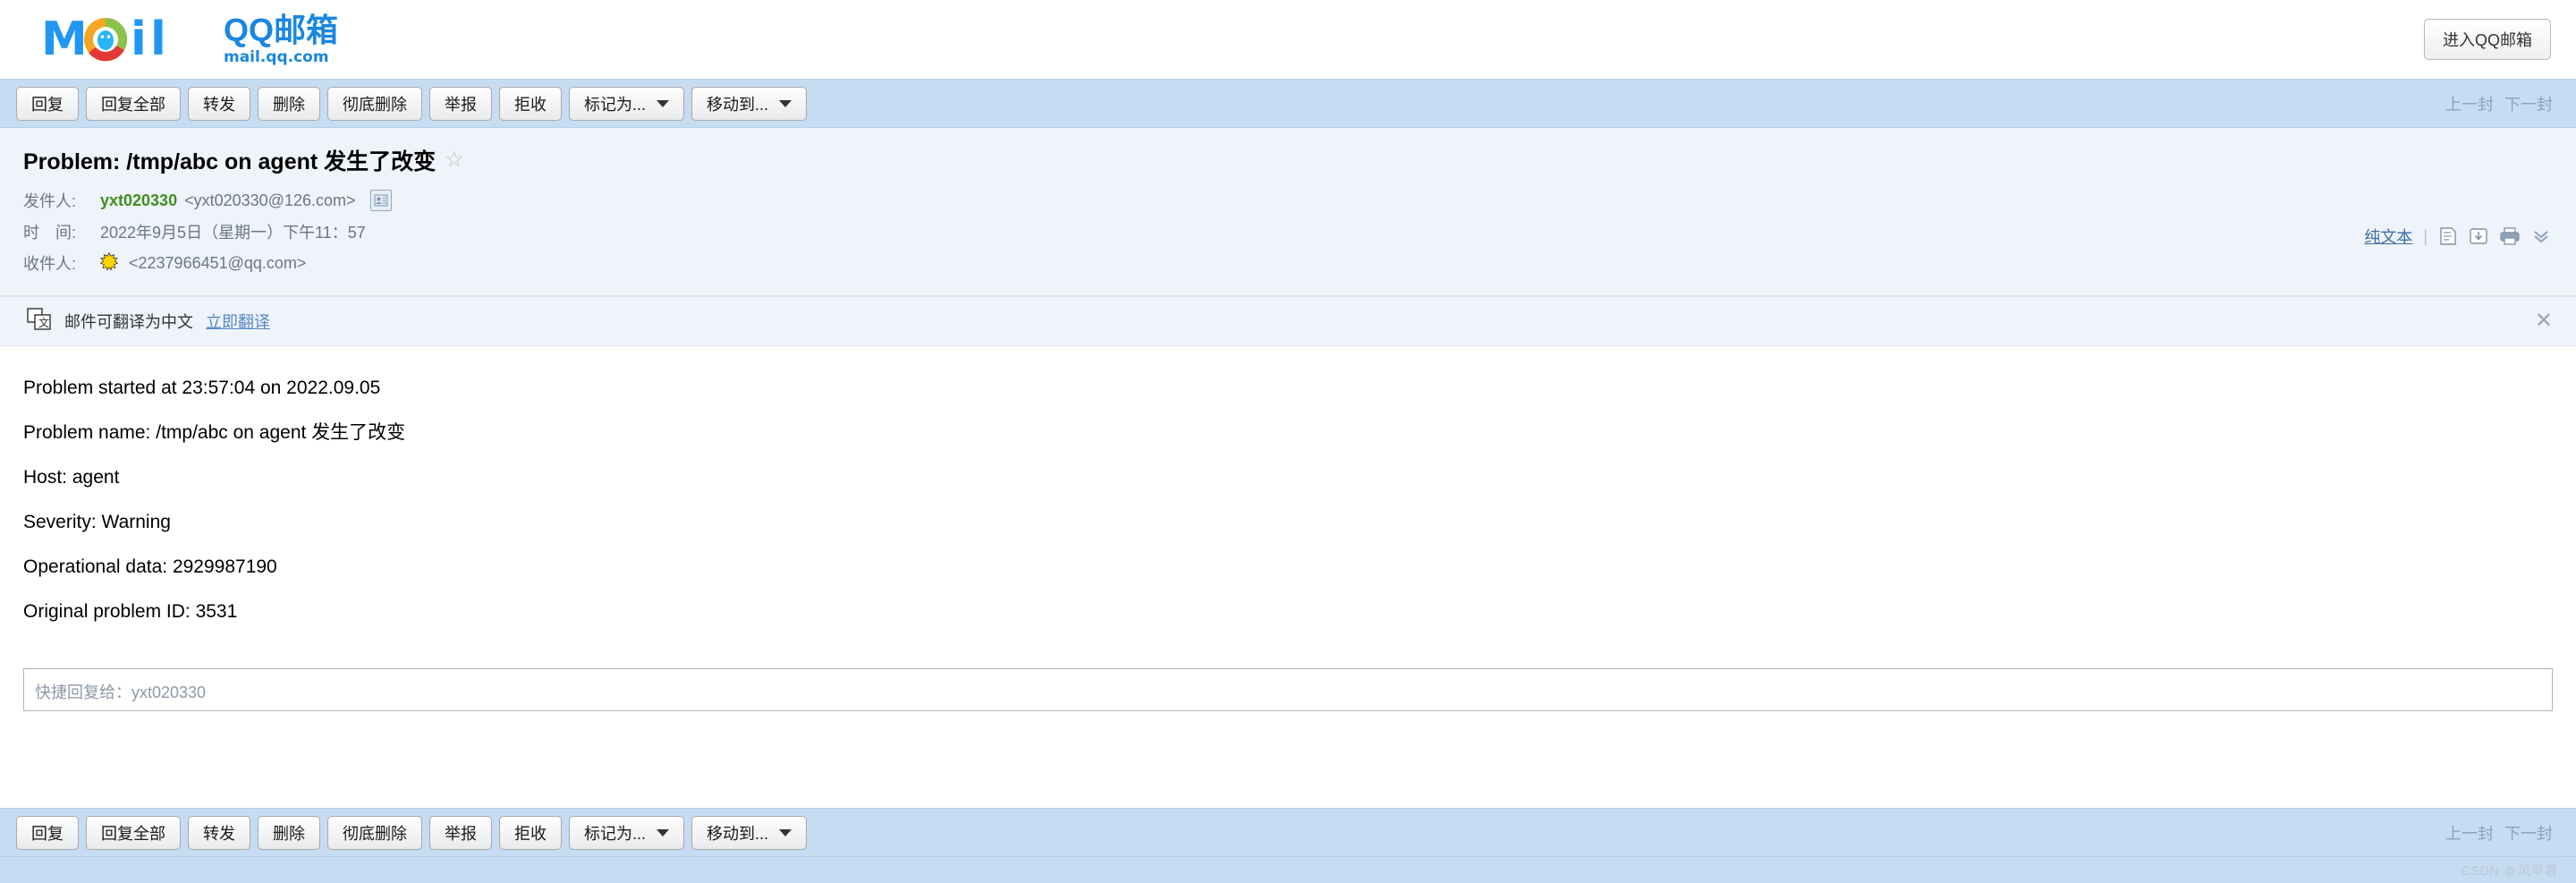 Image resolution: width=2576 pixels, height=883 pixels. I want to click on delete-button-label: 删除, so click(289, 833).